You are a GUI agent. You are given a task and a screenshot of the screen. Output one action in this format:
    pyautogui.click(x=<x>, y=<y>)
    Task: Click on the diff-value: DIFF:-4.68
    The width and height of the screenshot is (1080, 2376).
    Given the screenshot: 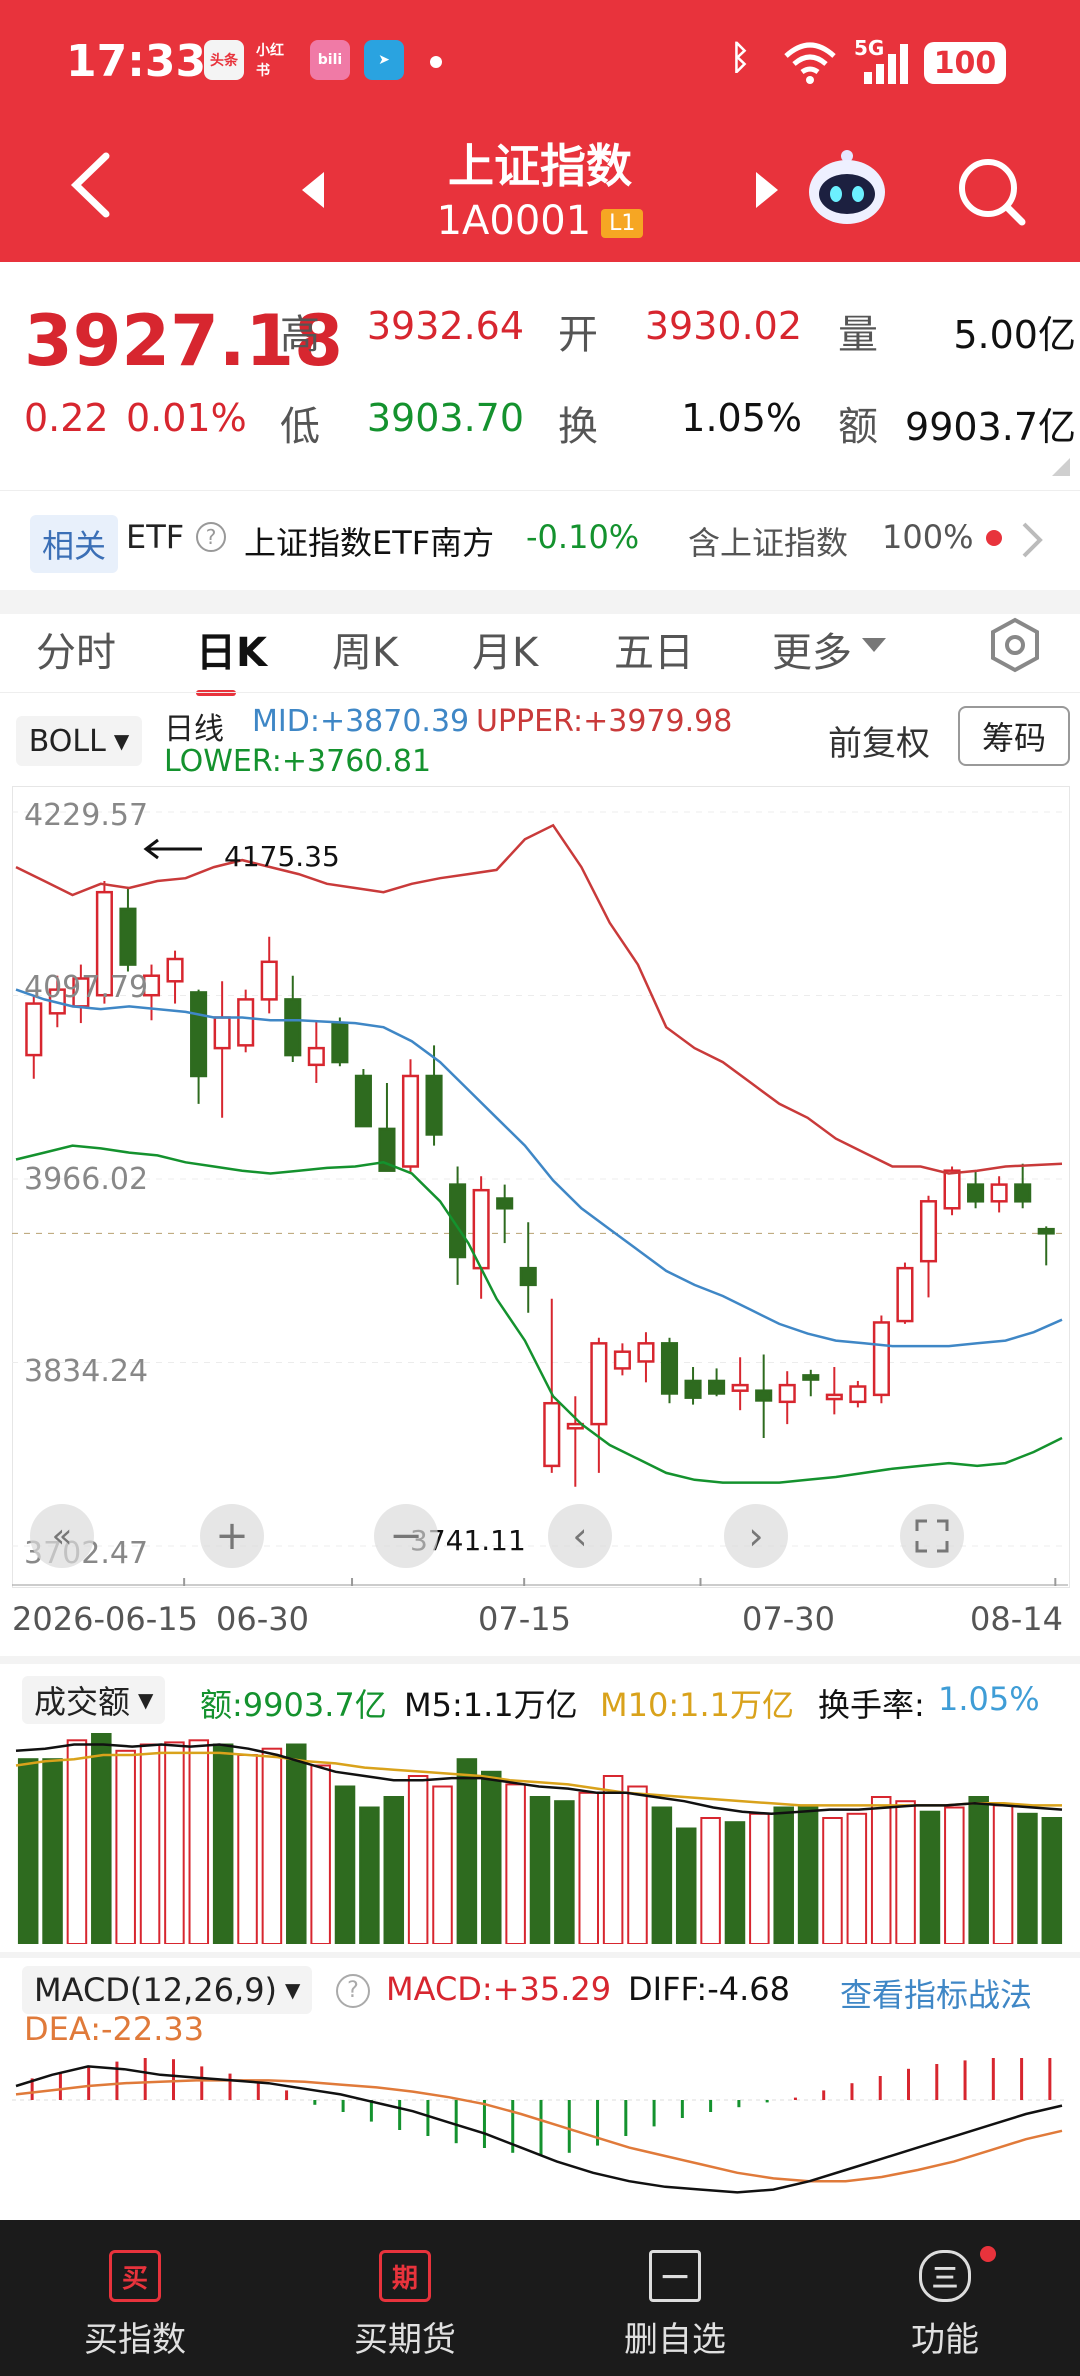 What is the action you would take?
    pyautogui.click(x=709, y=1989)
    